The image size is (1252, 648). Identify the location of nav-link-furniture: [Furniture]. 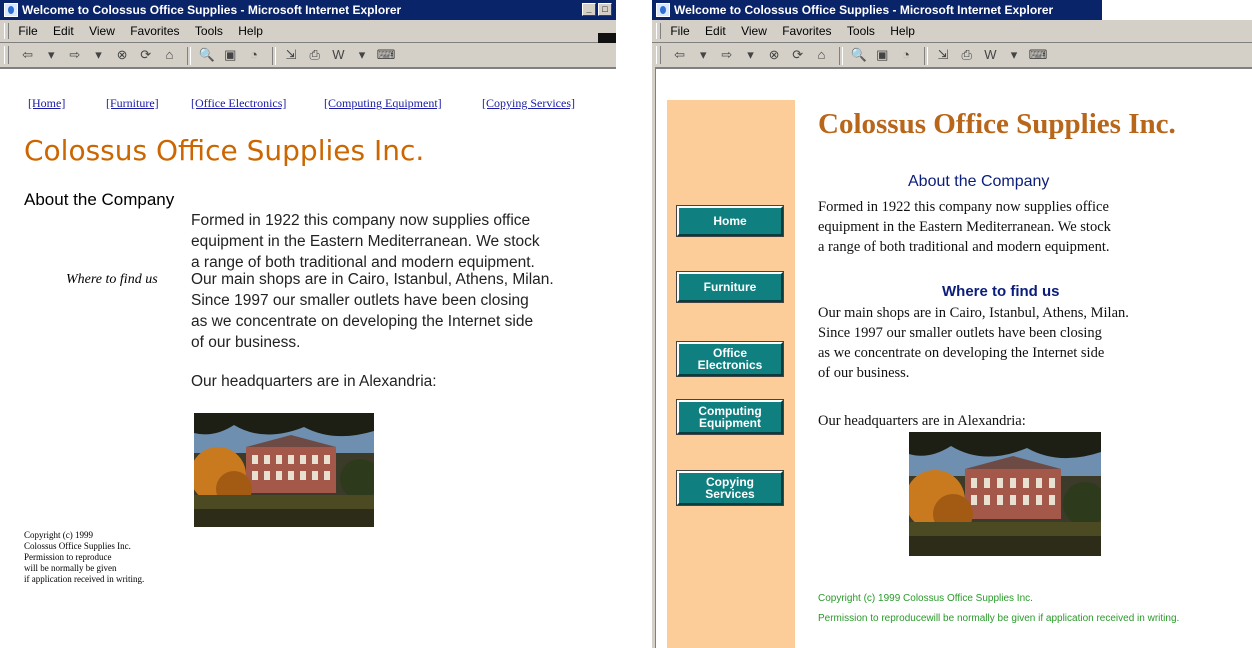
(132, 103).